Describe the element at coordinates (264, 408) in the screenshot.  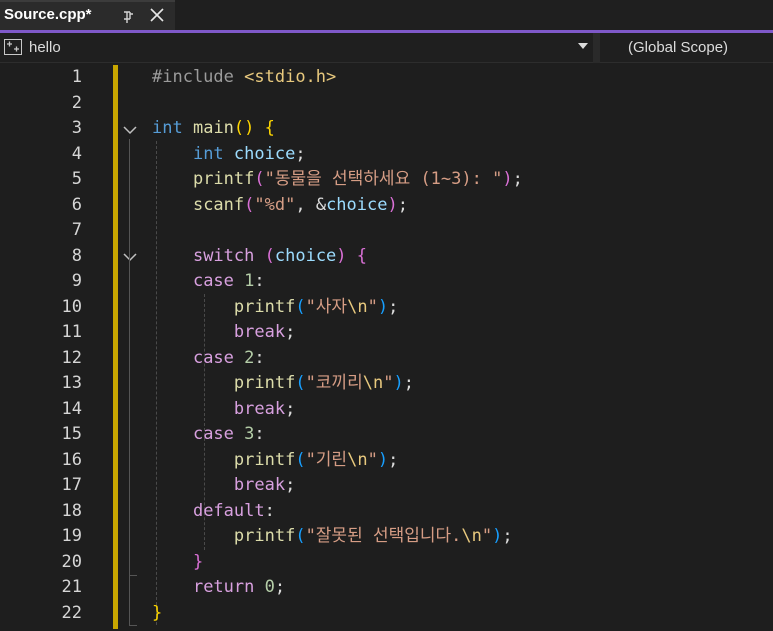
I see `code-line-14: break;` at that location.